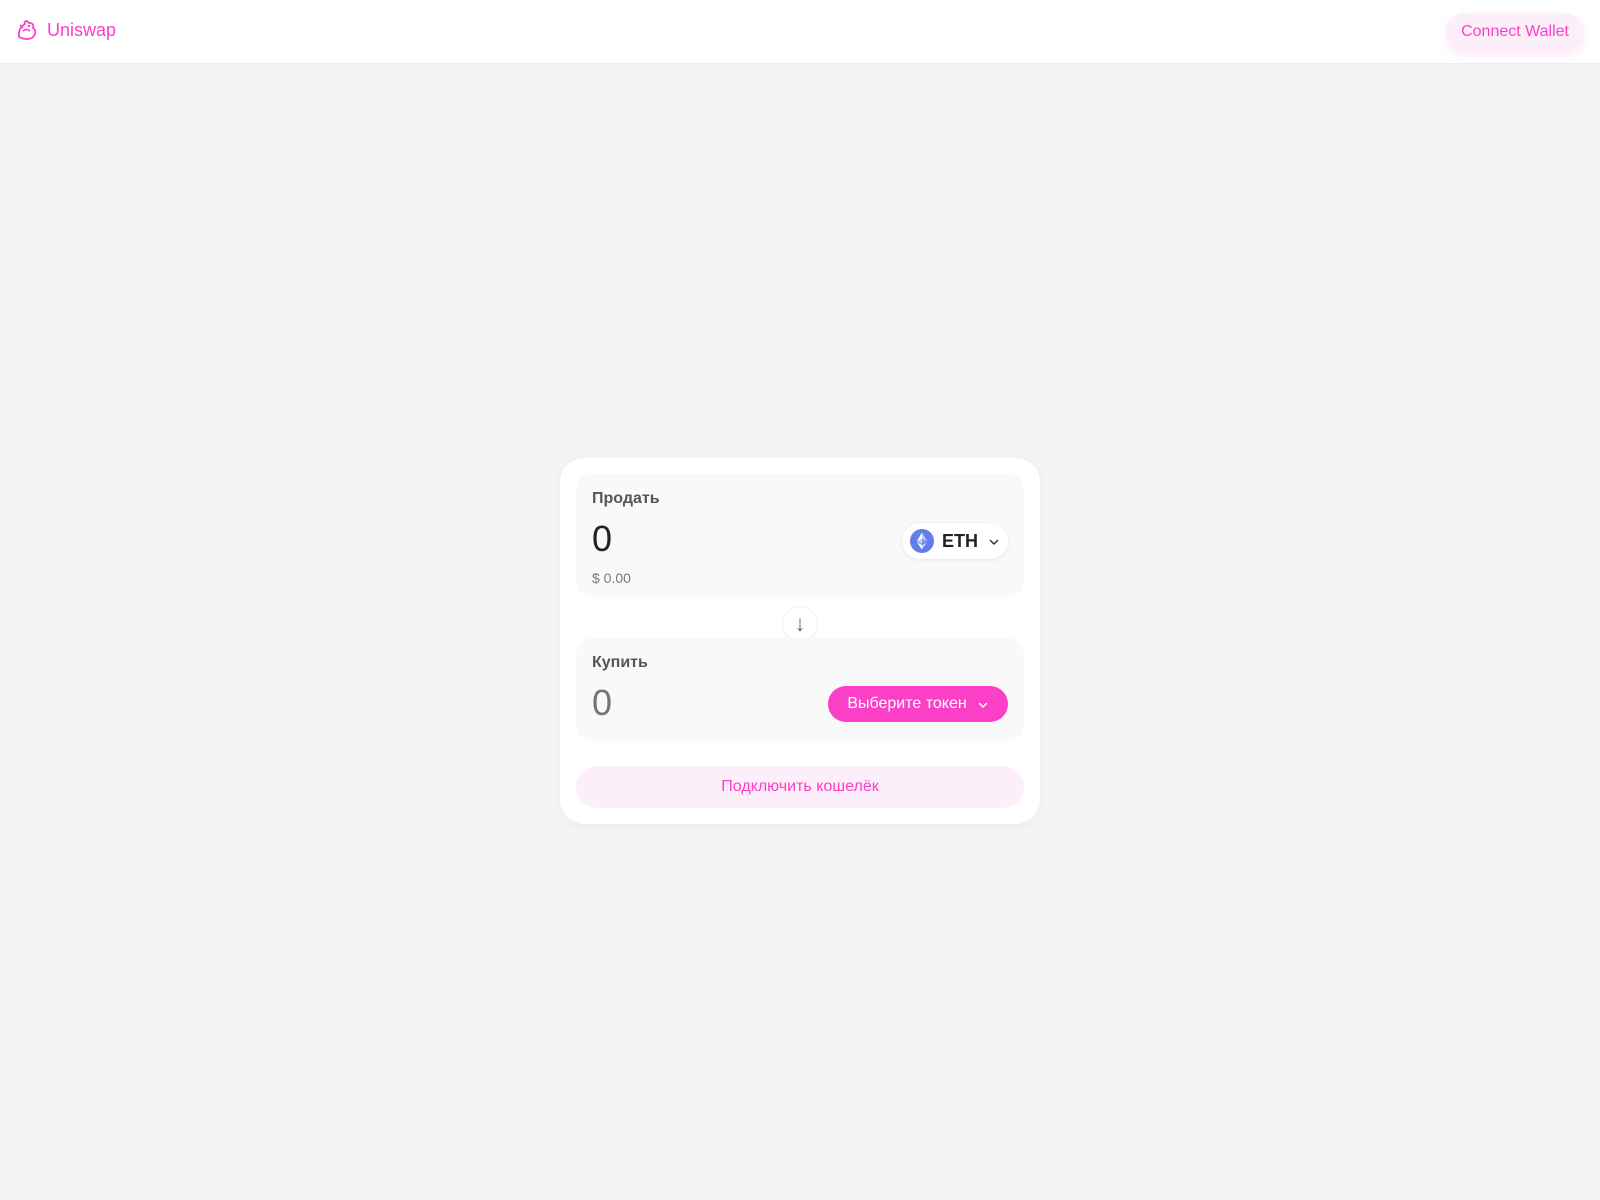 Image resolution: width=1600 pixels, height=1200 pixels. What do you see at coordinates (626, 498) in the screenshot?
I see `sell-label: Продать` at bounding box center [626, 498].